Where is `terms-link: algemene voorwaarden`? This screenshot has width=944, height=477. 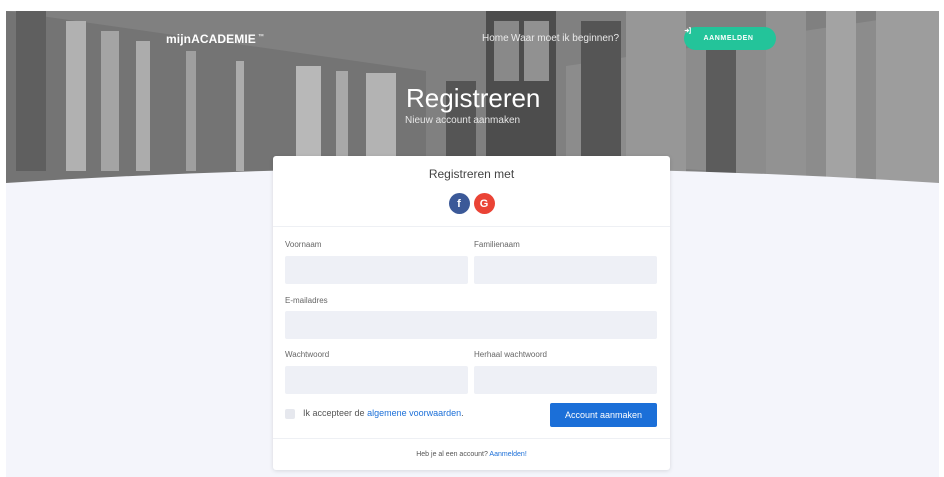 terms-link: algemene voorwaarden is located at coordinates (414, 413).